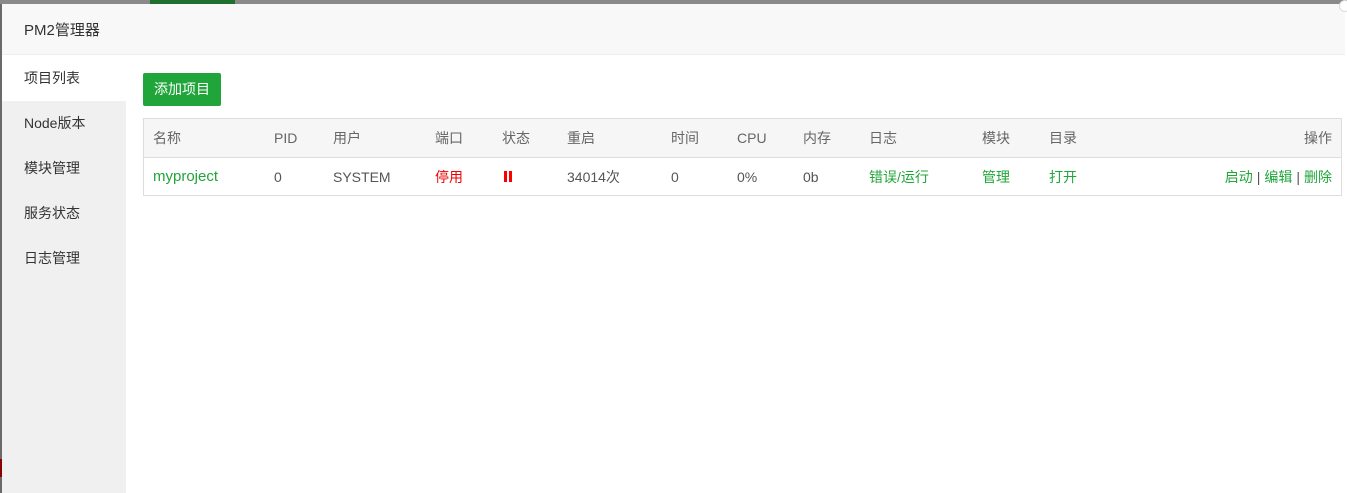  What do you see at coordinates (996, 138) in the screenshot?
I see `header-module: 模块` at bounding box center [996, 138].